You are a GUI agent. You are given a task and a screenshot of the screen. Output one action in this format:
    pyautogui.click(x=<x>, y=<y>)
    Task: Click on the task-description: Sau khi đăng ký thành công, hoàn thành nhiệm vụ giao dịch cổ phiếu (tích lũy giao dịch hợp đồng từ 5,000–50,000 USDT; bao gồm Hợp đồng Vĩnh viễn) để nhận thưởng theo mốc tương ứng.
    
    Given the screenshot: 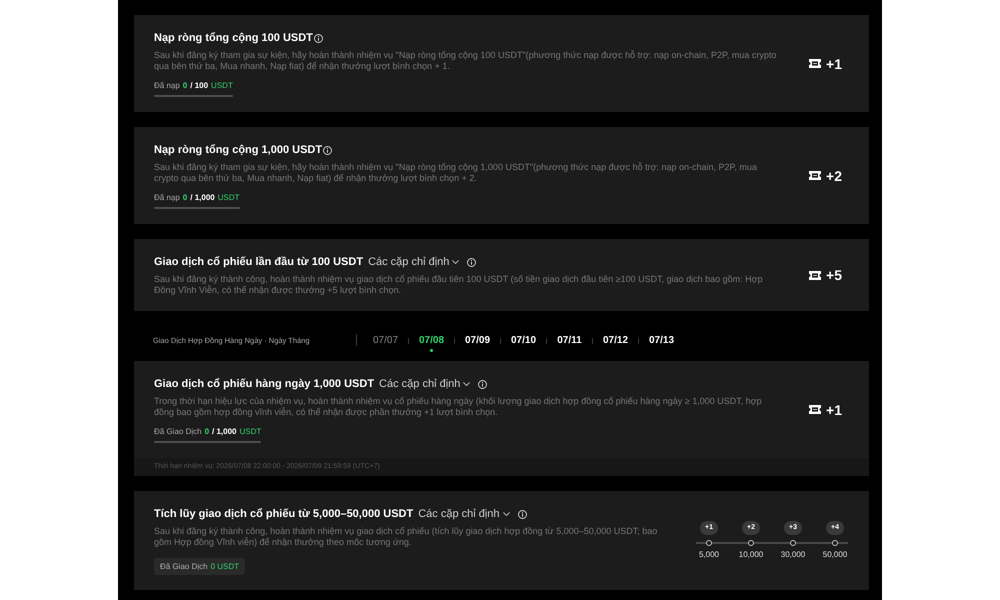 What is the action you would take?
    pyautogui.click(x=406, y=537)
    